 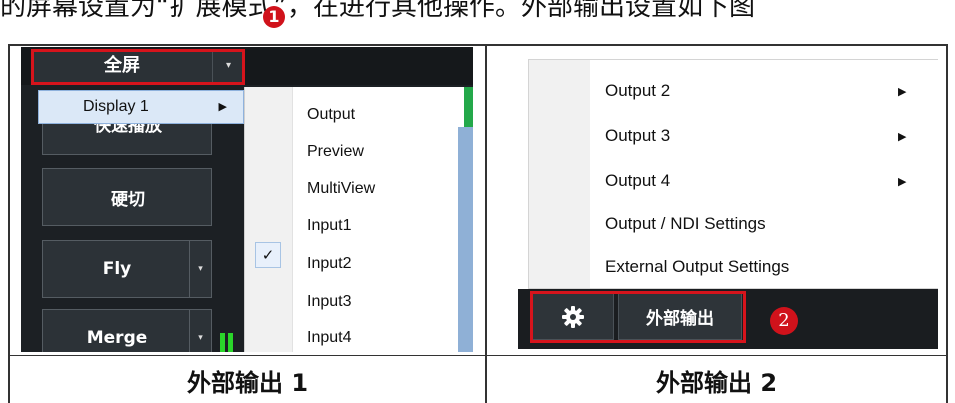 What do you see at coordinates (637, 136) in the screenshot?
I see `menu-item-output-3: Output 3` at bounding box center [637, 136].